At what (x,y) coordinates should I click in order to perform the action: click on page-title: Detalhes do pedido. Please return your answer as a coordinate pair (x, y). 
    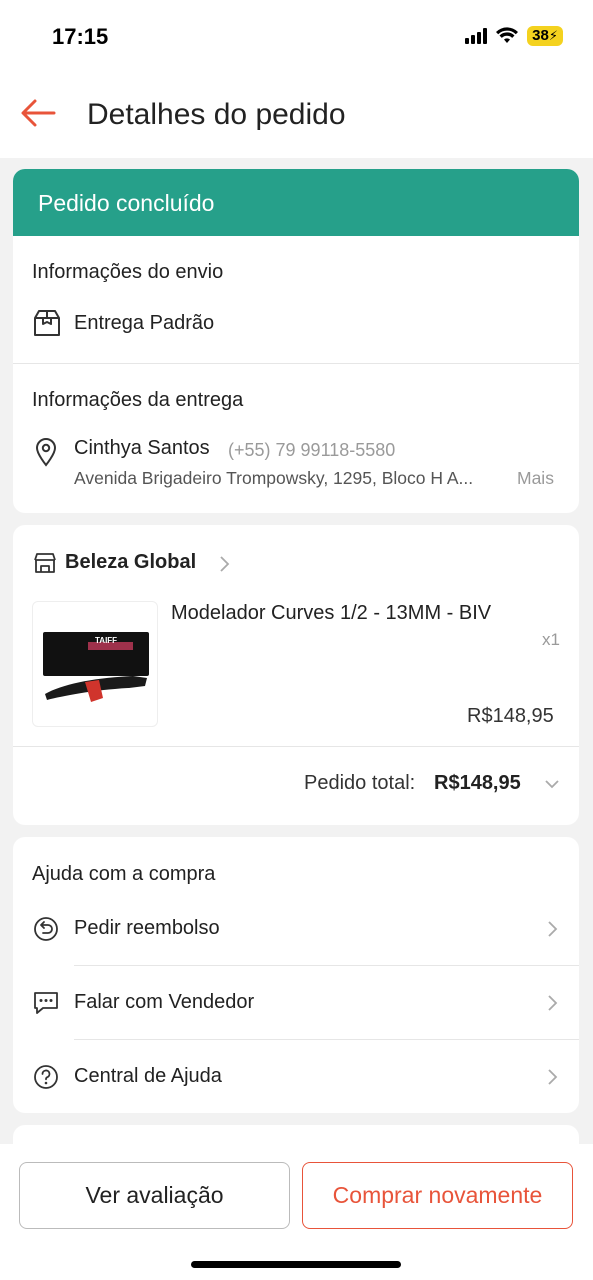
    Looking at the image, I should click on (216, 114).